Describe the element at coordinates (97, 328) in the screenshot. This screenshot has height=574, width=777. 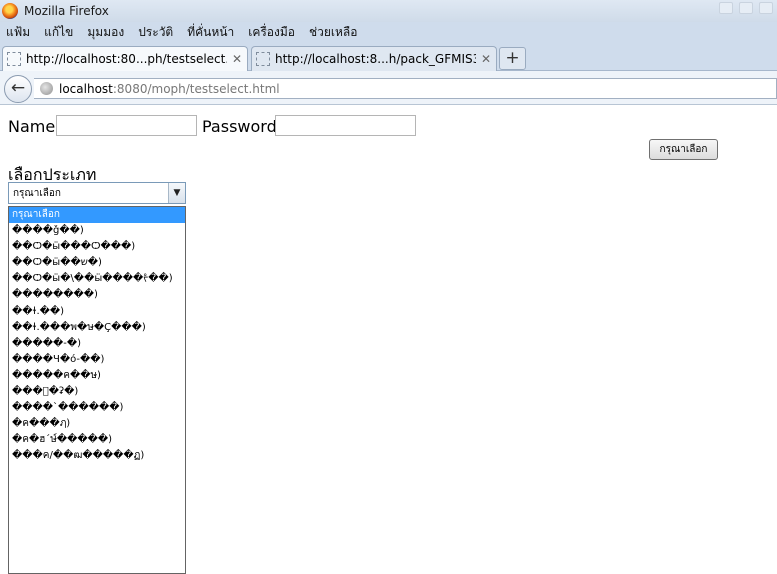
I see `dropdown-option: ��ɫ.���พ�ษ�Ç���)` at that location.